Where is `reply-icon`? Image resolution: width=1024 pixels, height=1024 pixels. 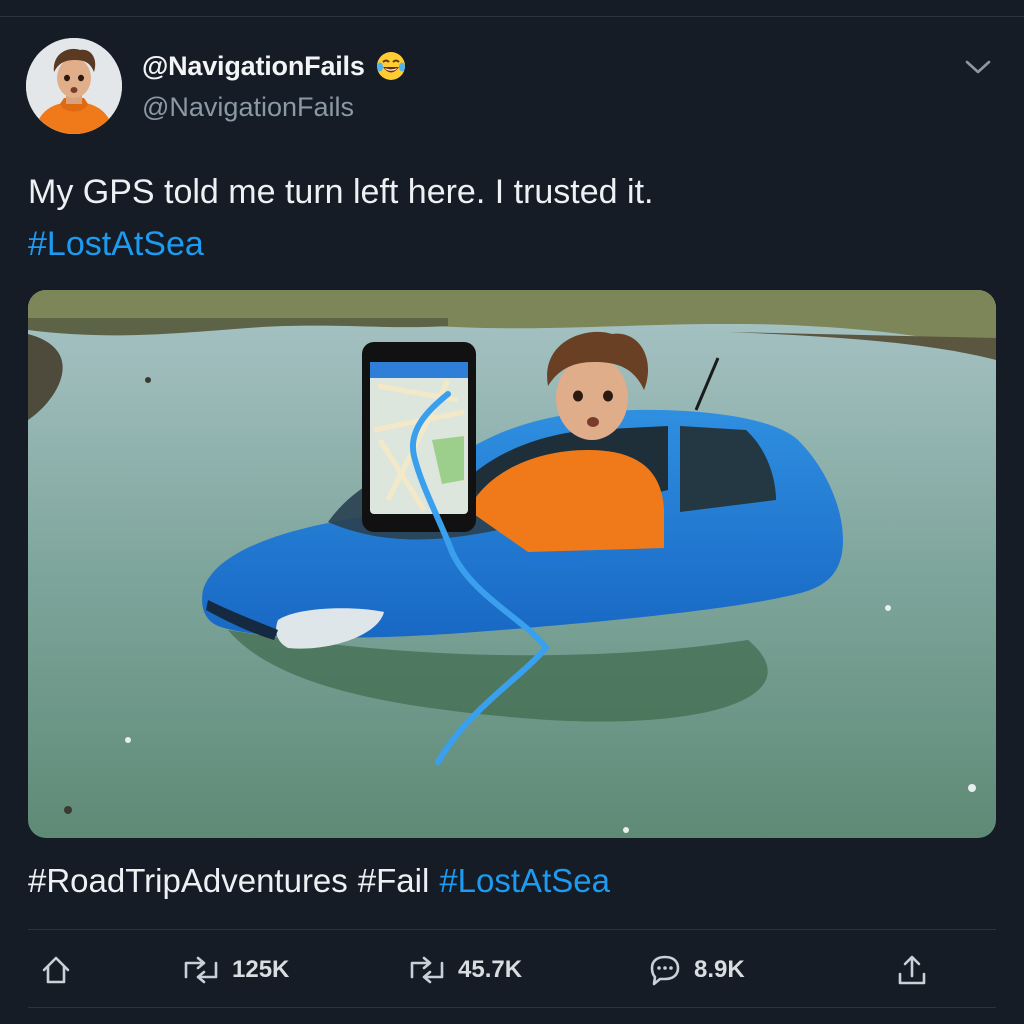
reply-icon is located at coordinates (665, 970).